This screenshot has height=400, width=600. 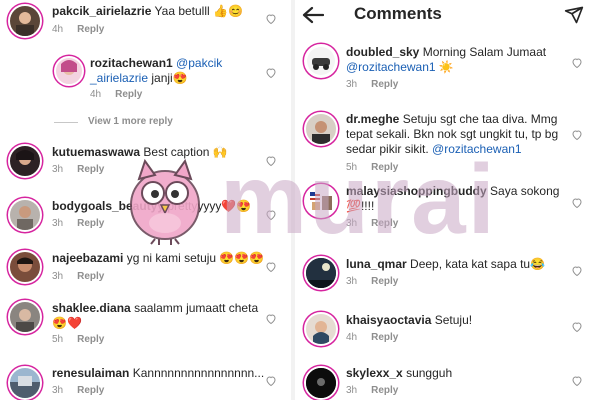 What do you see at coordinates (448, 328) in the screenshot?
I see `comment-item: khaisyaoctavia Setuju! 4h Reply` at bounding box center [448, 328].